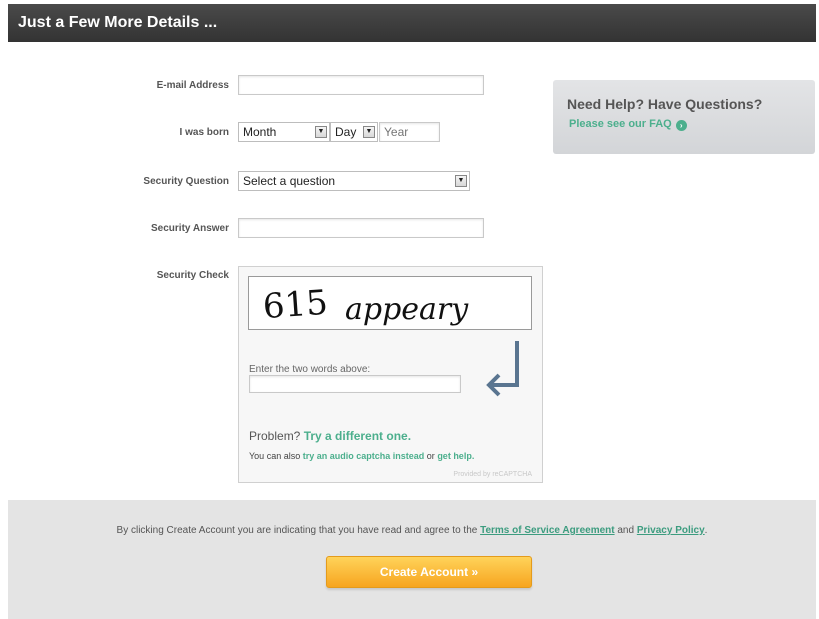 This screenshot has height=619, width=819. I want to click on security-question-label: Security Question, so click(186, 181).